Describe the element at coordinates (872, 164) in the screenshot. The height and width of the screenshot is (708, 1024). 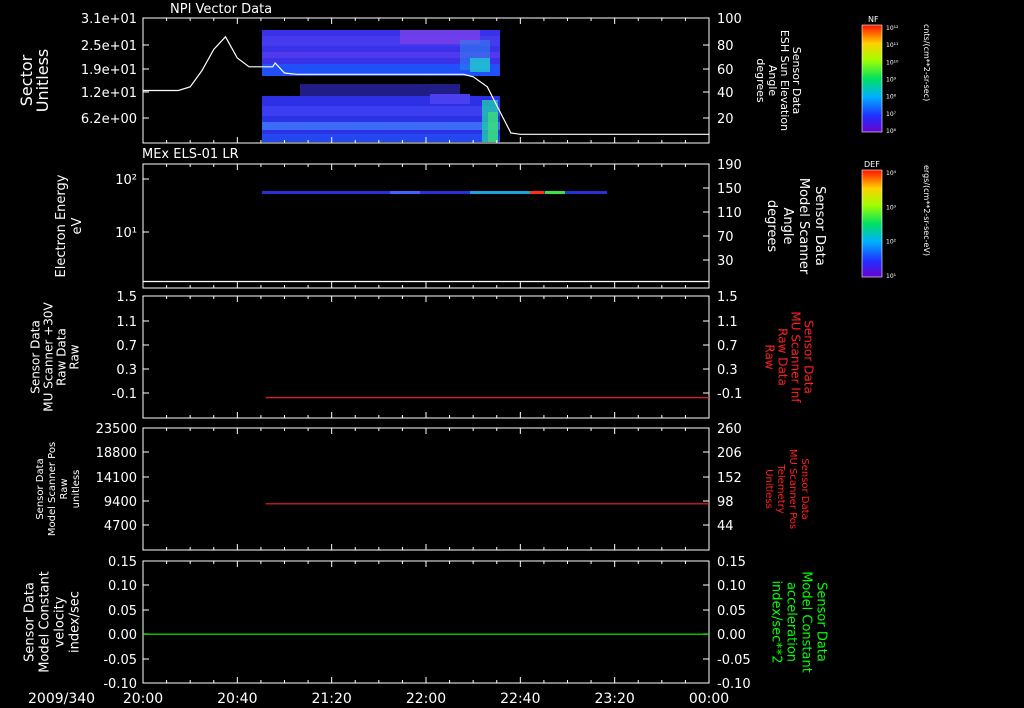
I see `colorbar-def-title: DEF` at that location.